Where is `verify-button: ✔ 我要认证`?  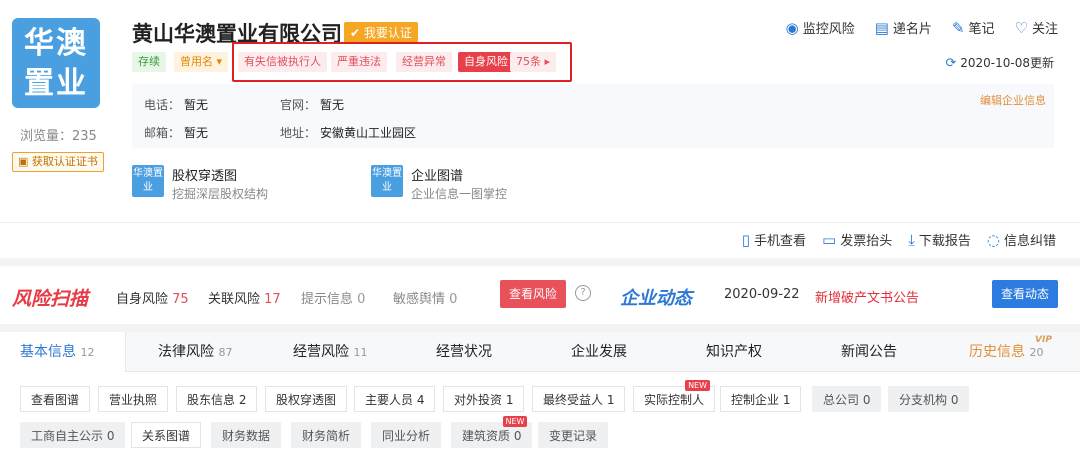 verify-button: ✔ 我要认证 is located at coordinates (381, 33).